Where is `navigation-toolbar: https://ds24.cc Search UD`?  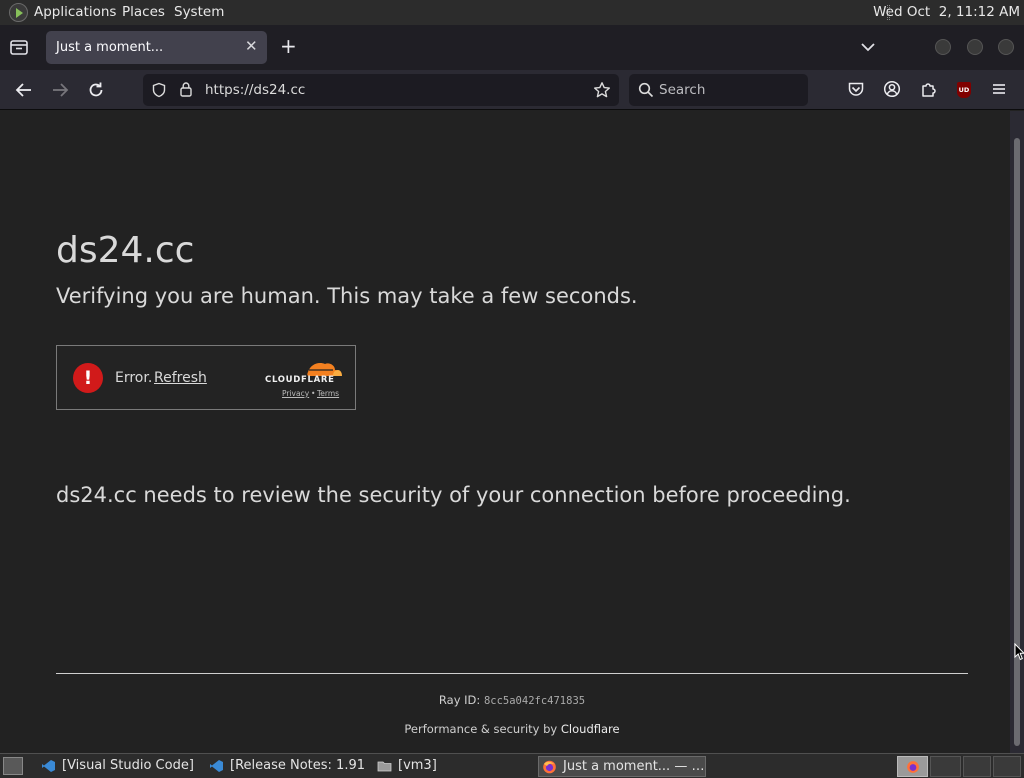
navigation-toolbar: https://ds24.cc Search UD is located at coordinates (512, 90).